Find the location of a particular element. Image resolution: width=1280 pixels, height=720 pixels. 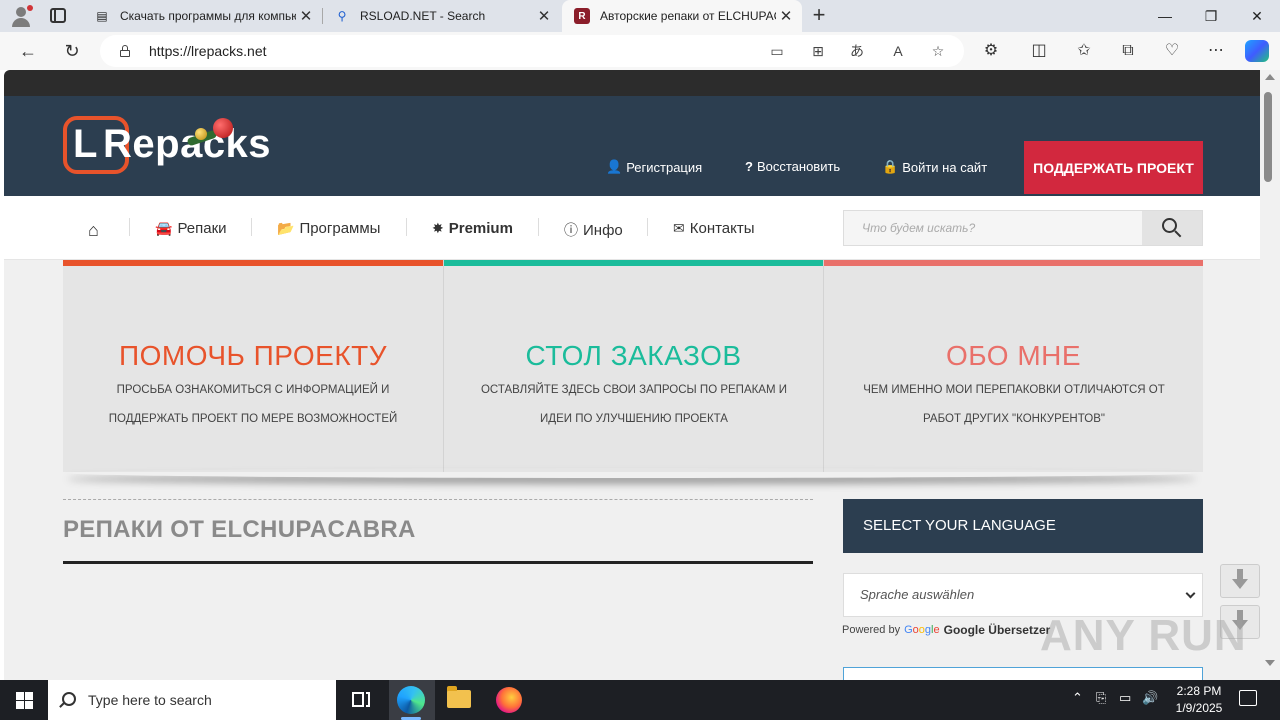

minimize-icon: — is located at coordinates (1165, 16).